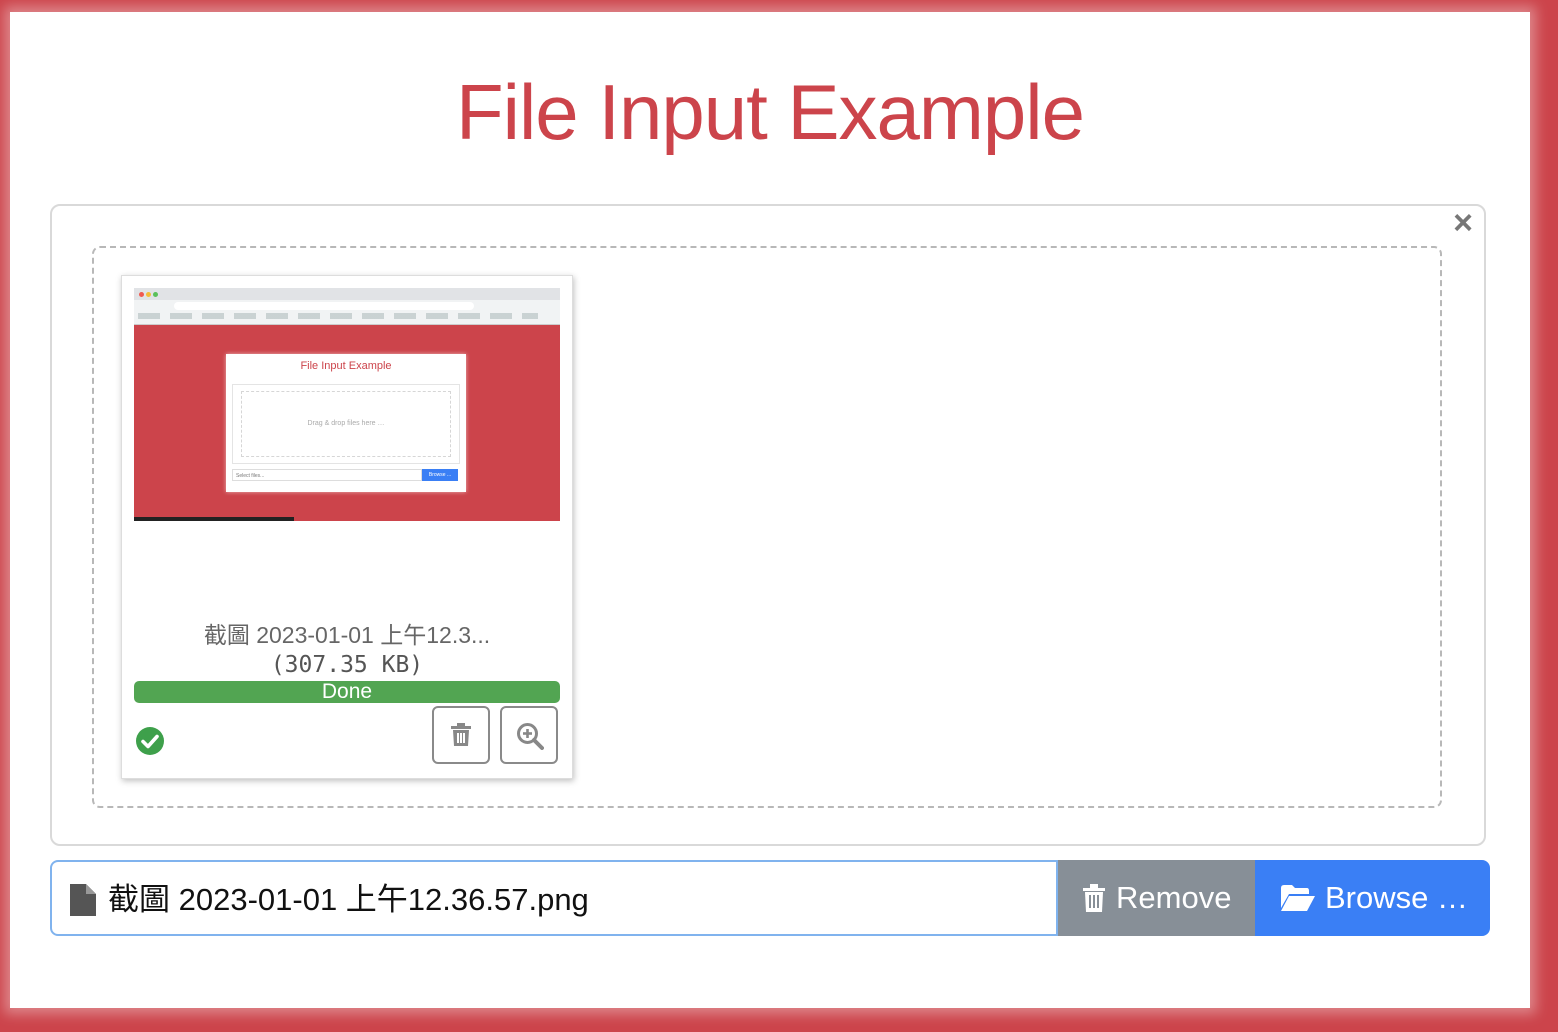 Image resolution: width=1558 pixels, height=1032 pixels. What do you see at coordinates (770, 112) in the screenshot?
I see `page-title: File Input Example` at bounding box center [770, 112].